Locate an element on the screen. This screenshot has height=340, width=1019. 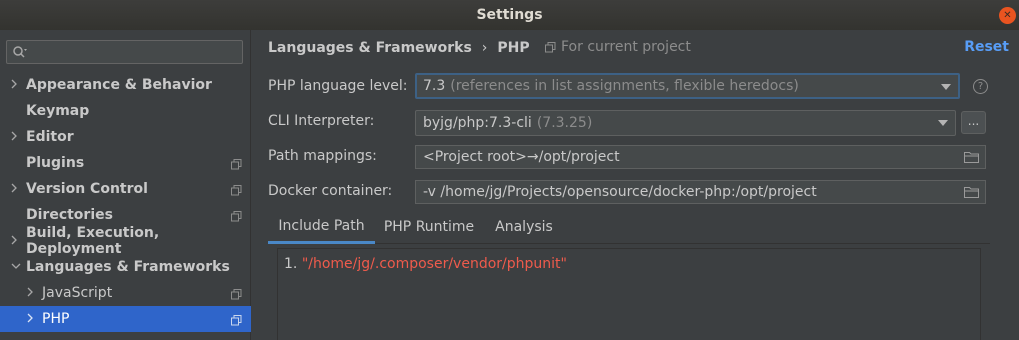
path-mappings-value: <Project root>→/opt/project is located at coordinates (521, 157).